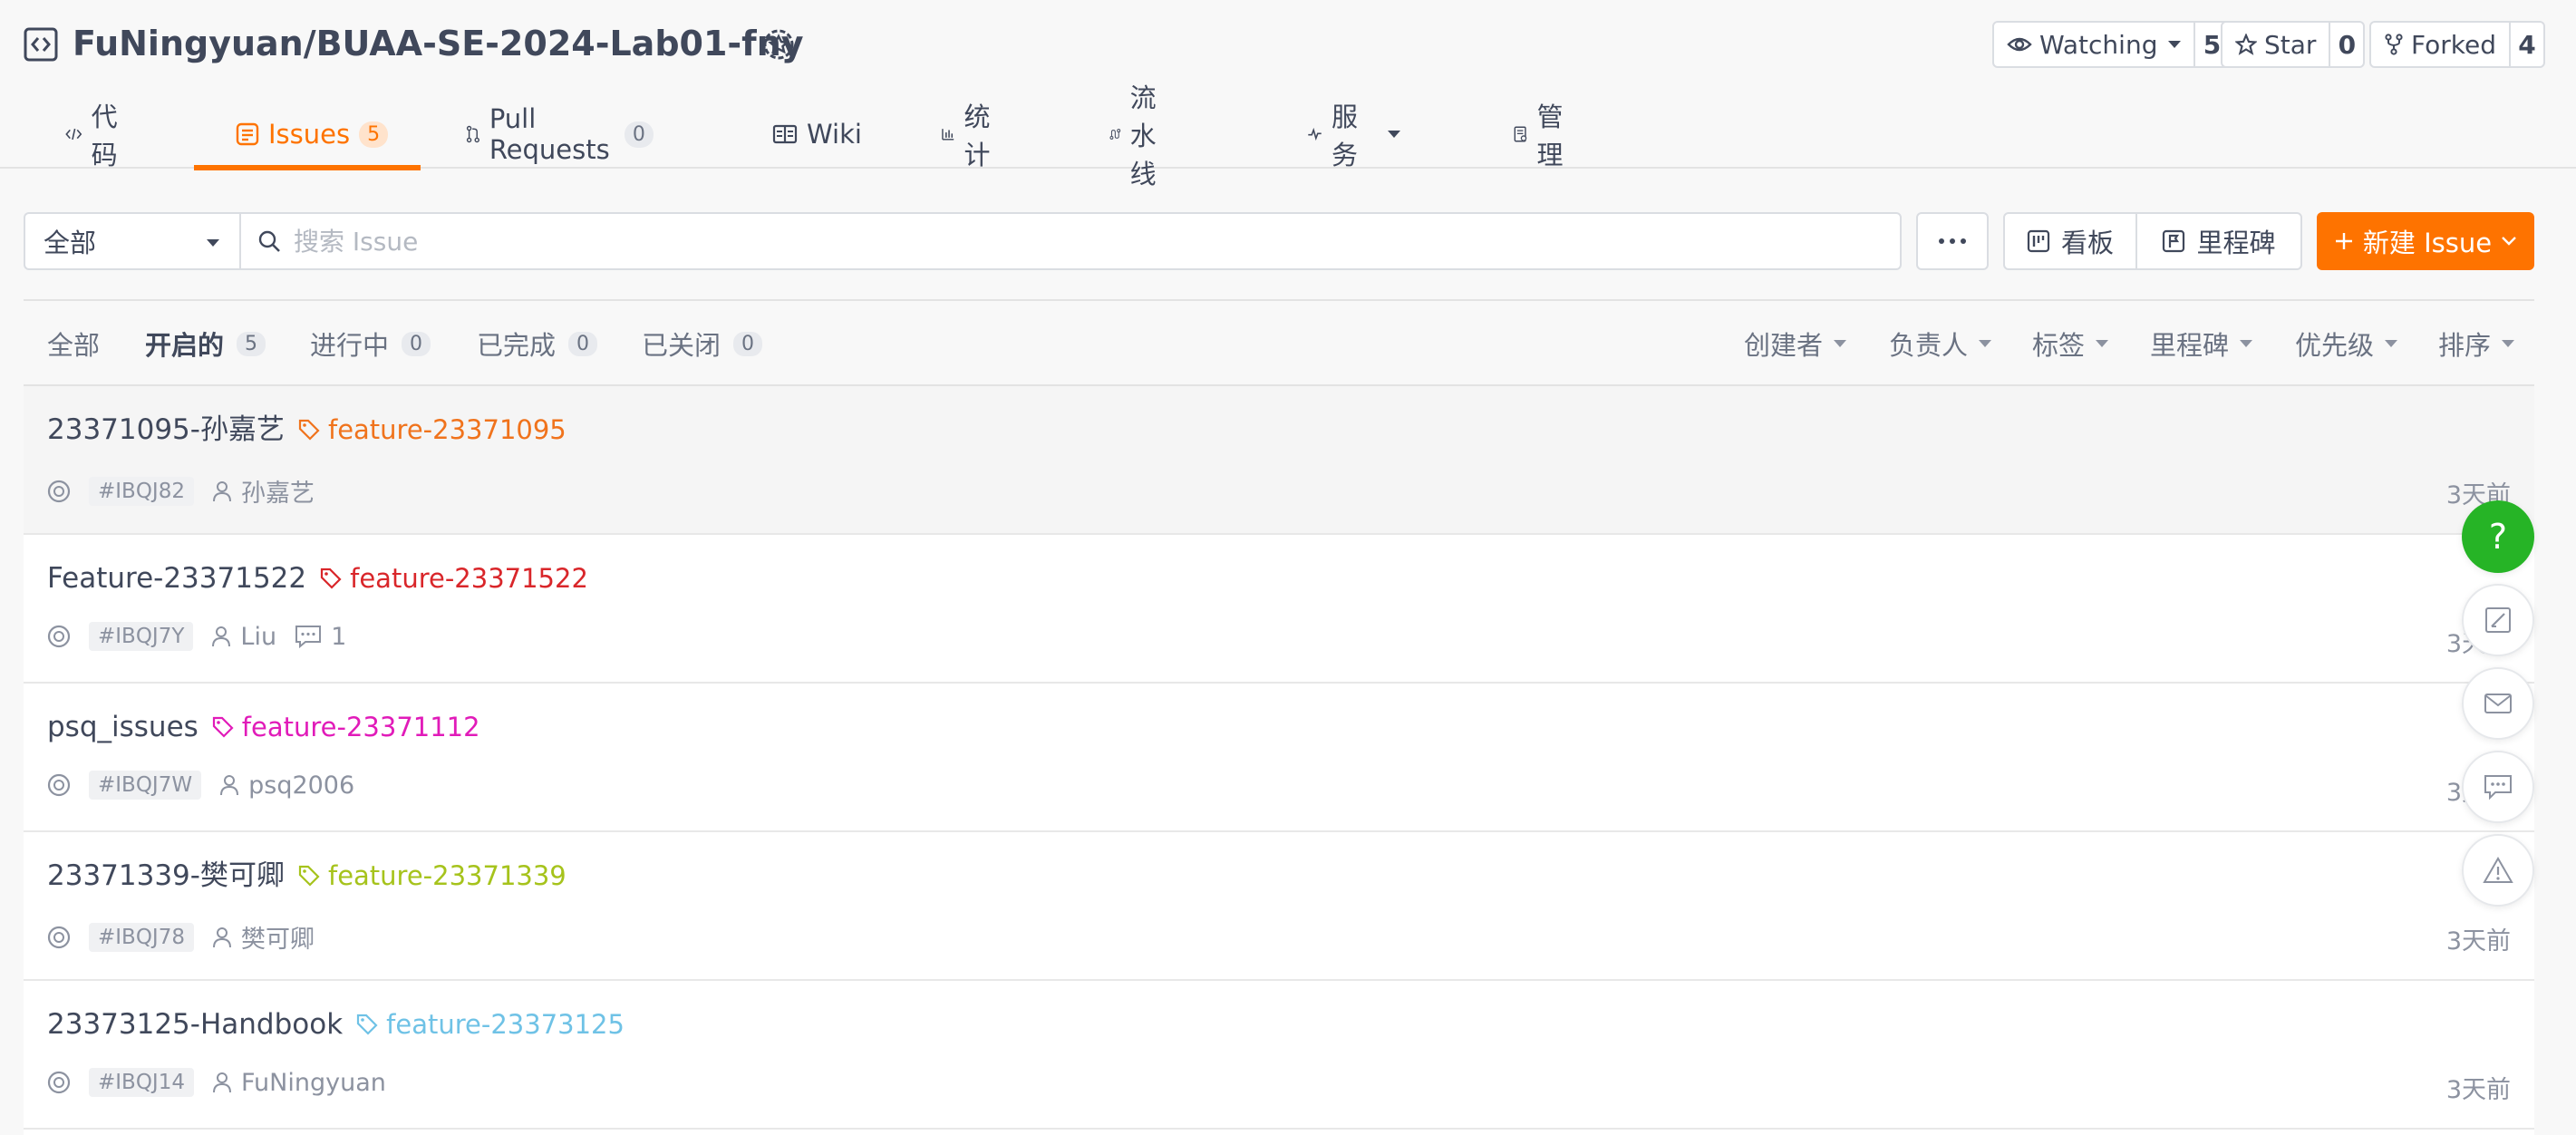 The image size is (2576, 1135). What do you see at coordinates (123, 727) in the screenshot?
I see `issue-title: psq_issues` at bounding box center [123, 727].